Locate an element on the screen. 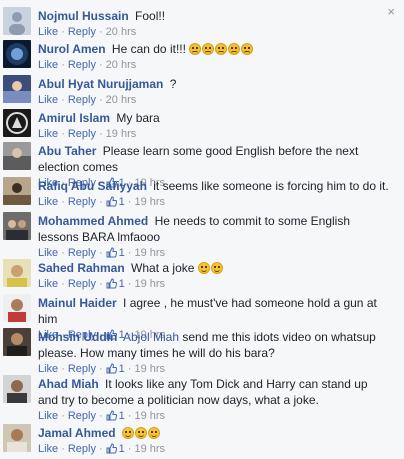 Image resolution: width=404 pixels, height=459 pixels. commenter-name: Mohsin Uddin is located at coordinates (77, 337).